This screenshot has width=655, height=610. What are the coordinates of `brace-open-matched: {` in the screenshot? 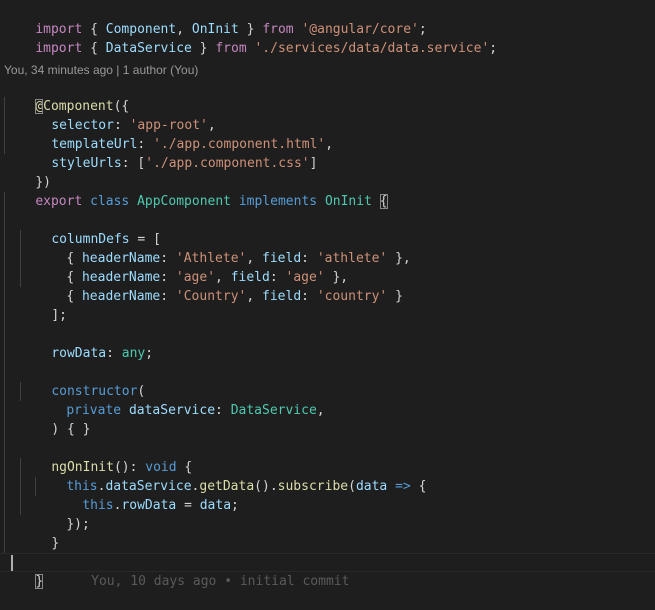 It's located at (383, 201).